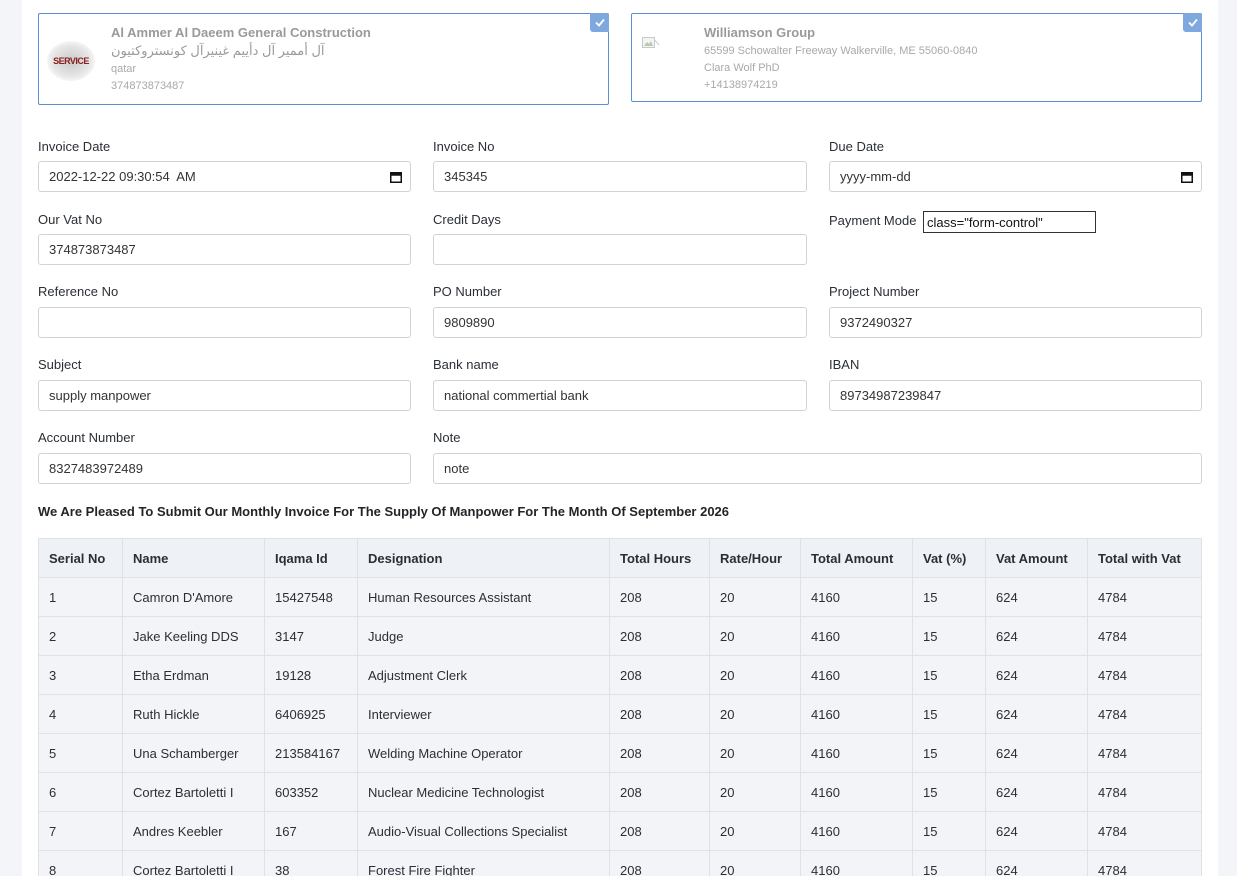 Image resolution: width=1237 pixels, height=876 pixels. I want to click on client-selected-check-icon, so click(1192, 22).